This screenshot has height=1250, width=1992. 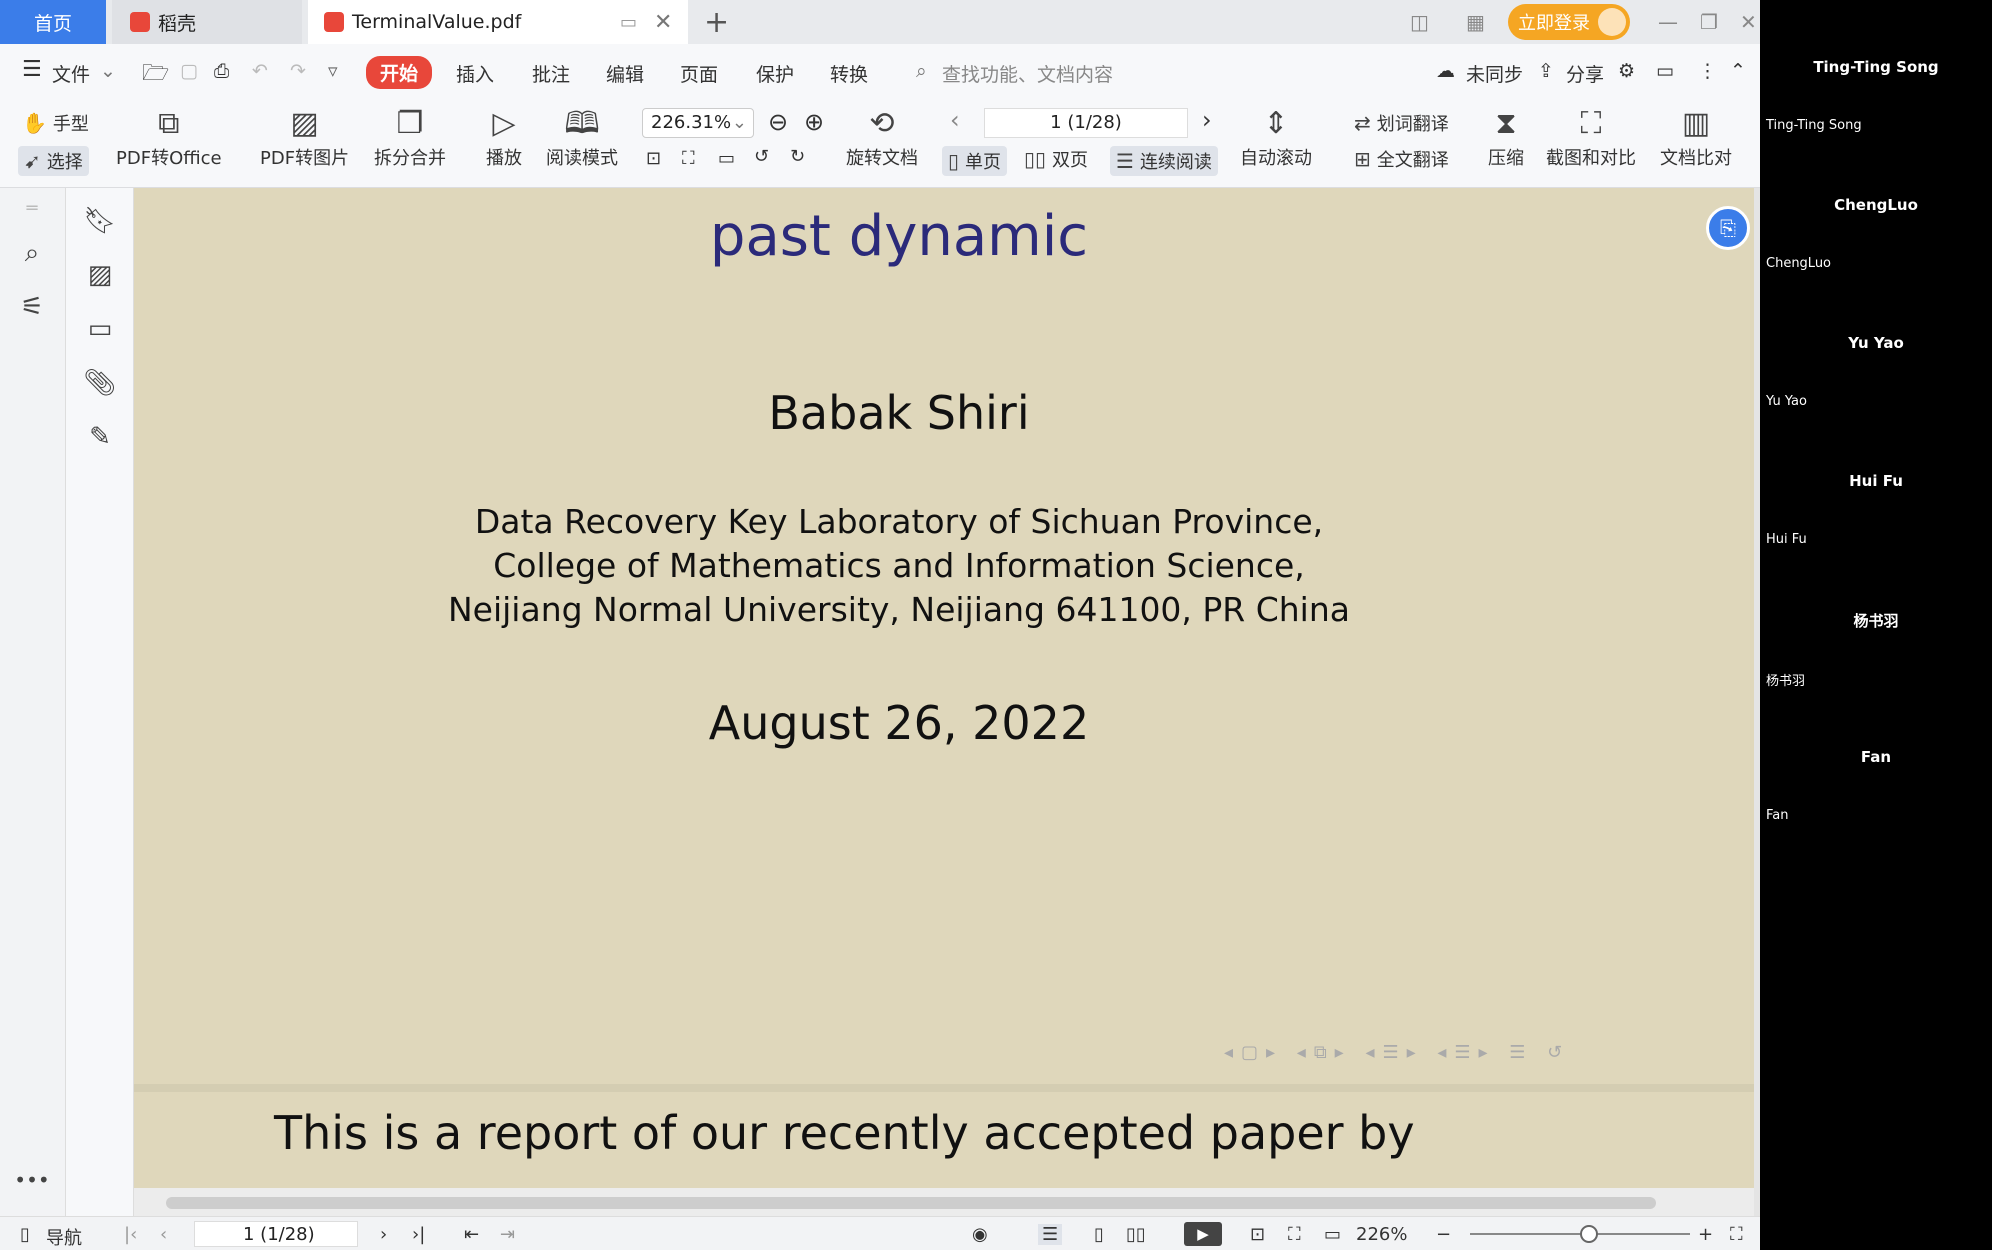 What do you see at coordinates (418, 1234) in the screenshot?
I see `last-page-icon: ›|` at bounding box center [418, 1234].